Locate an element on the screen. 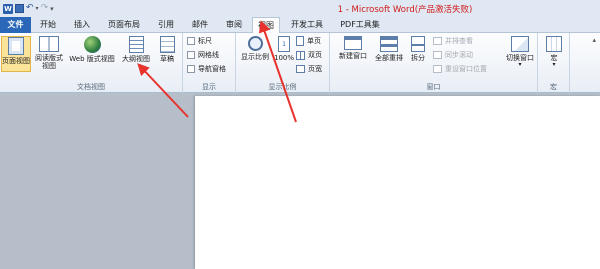 This screenshot has width=600, height=269. tab-page-layout: 页面布局 is located at coordinates (124, 25).